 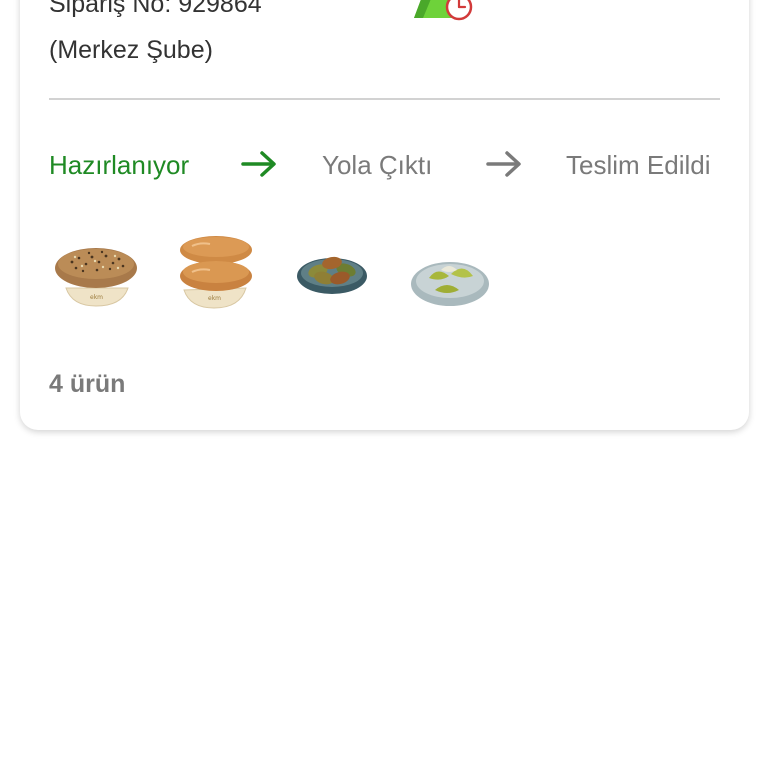 What do you see at coordinates (98, 271) in the screenshot?
I see `seeded-bread-image: ekm` at bounding box center [98, 271].